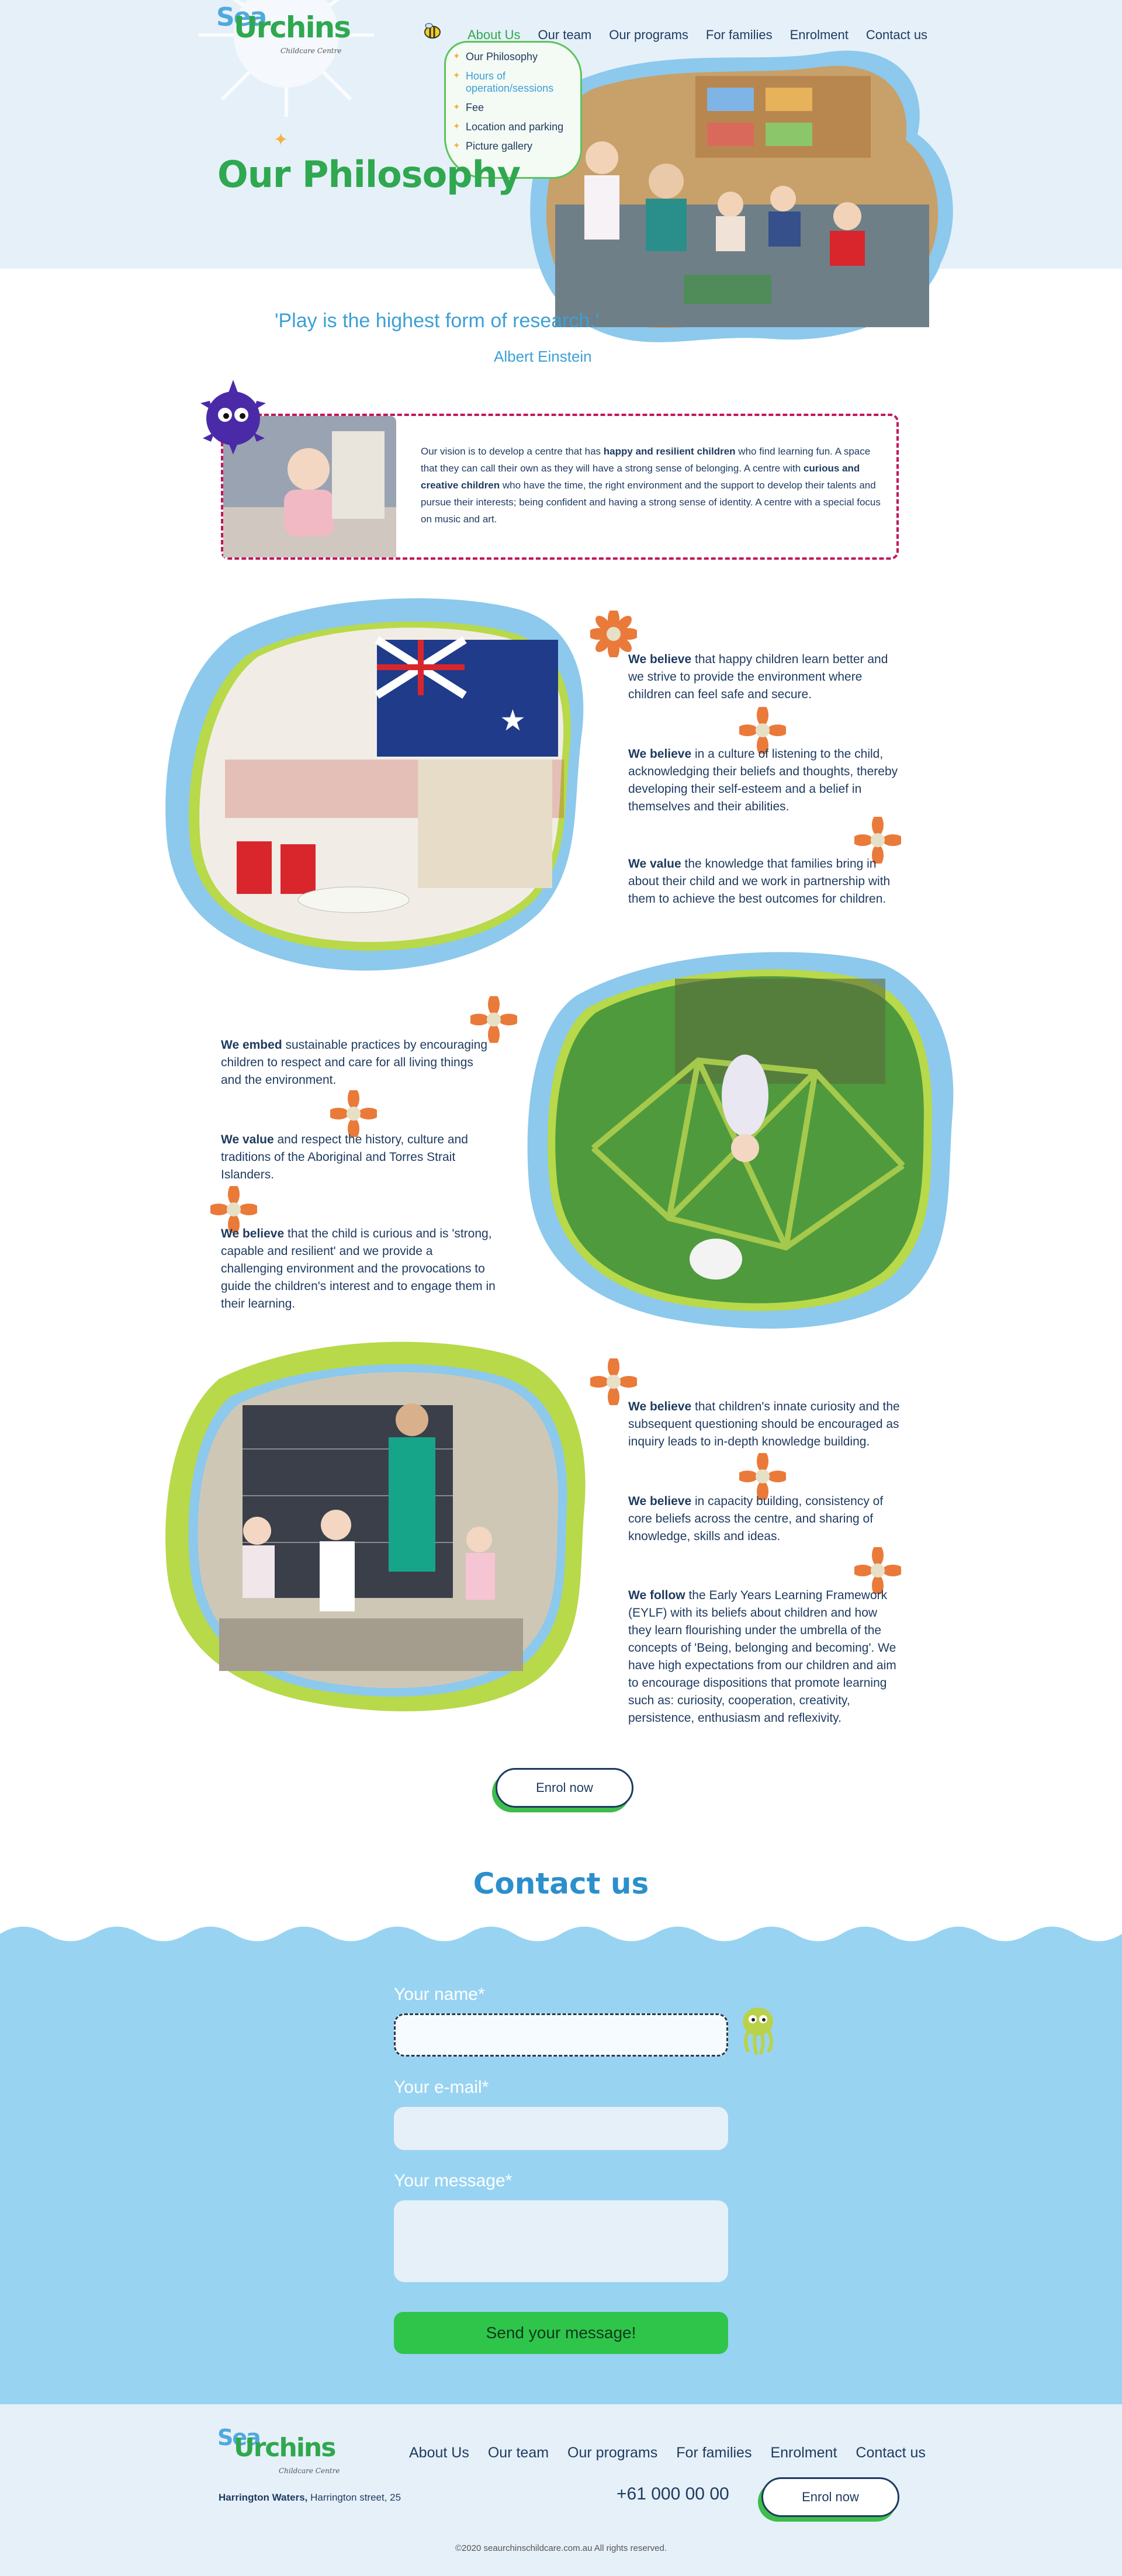  I want to click on photo-child-climbing, so click(740, 1140).